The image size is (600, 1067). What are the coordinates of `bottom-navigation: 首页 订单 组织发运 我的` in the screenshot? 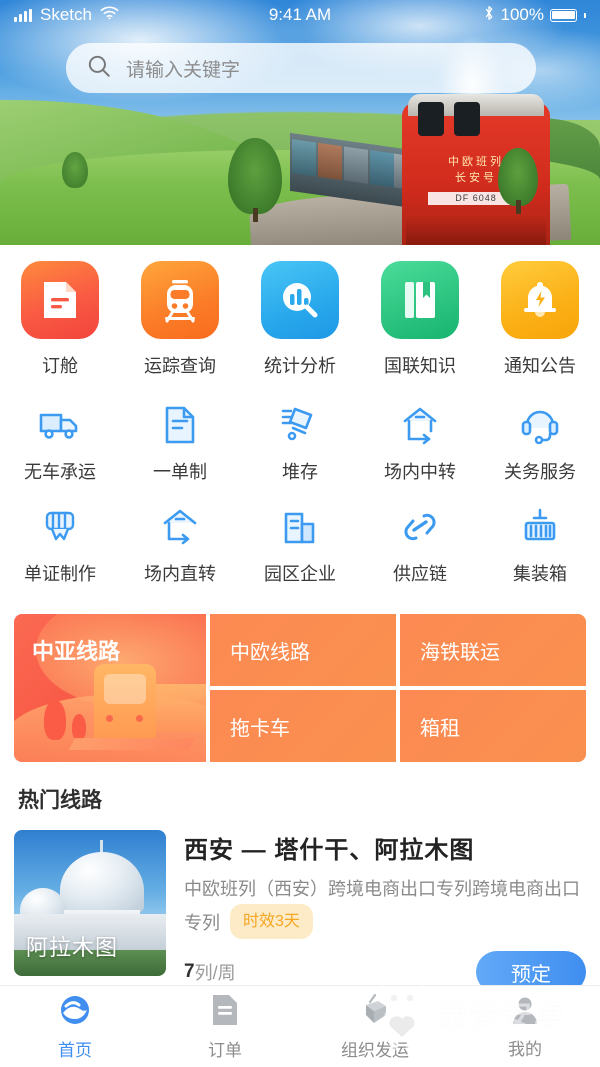 It's located at (300, 1026).